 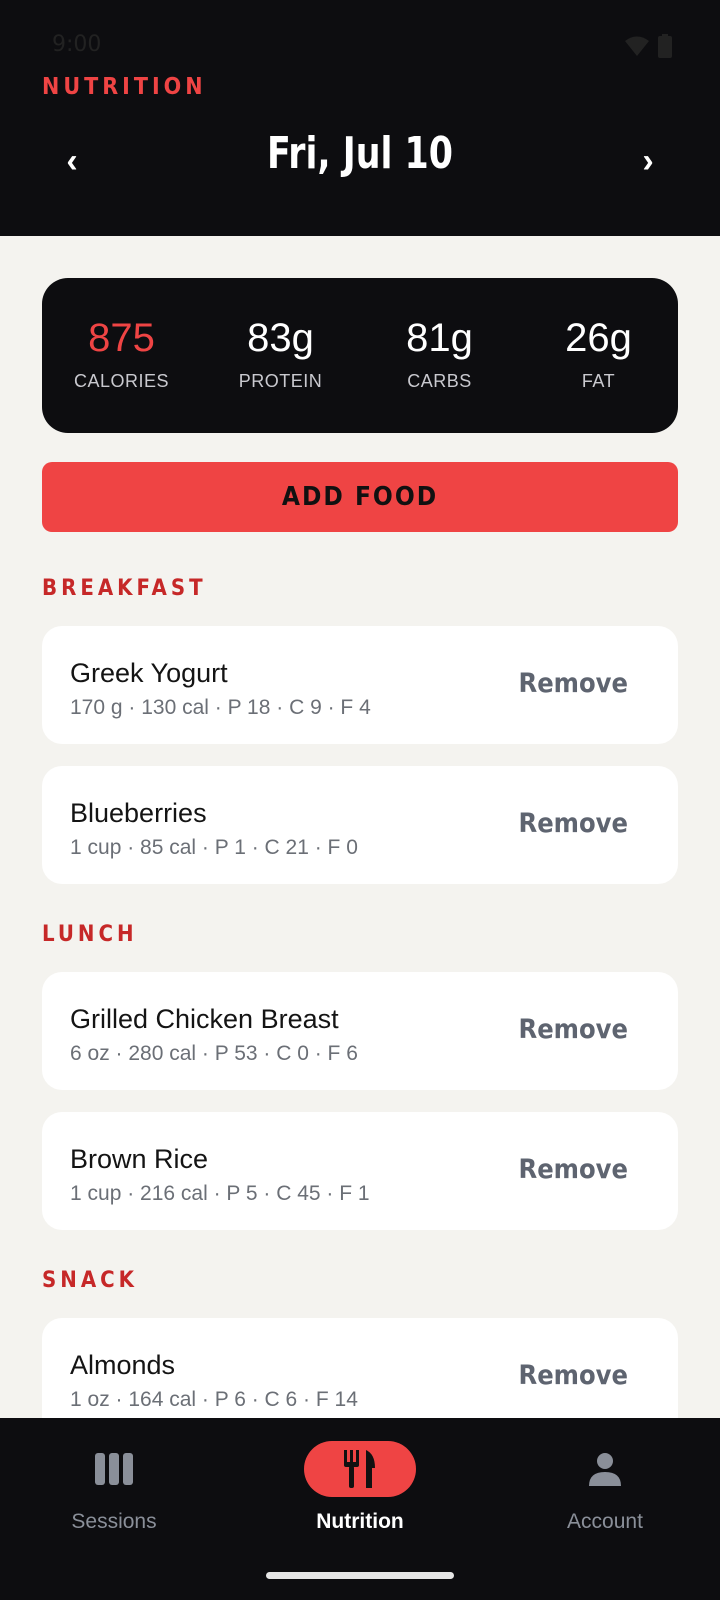 I want to click on food-detail: 170 g · 130 cal · P 18 · C 9 · F 4, so click(x=220, y=707).